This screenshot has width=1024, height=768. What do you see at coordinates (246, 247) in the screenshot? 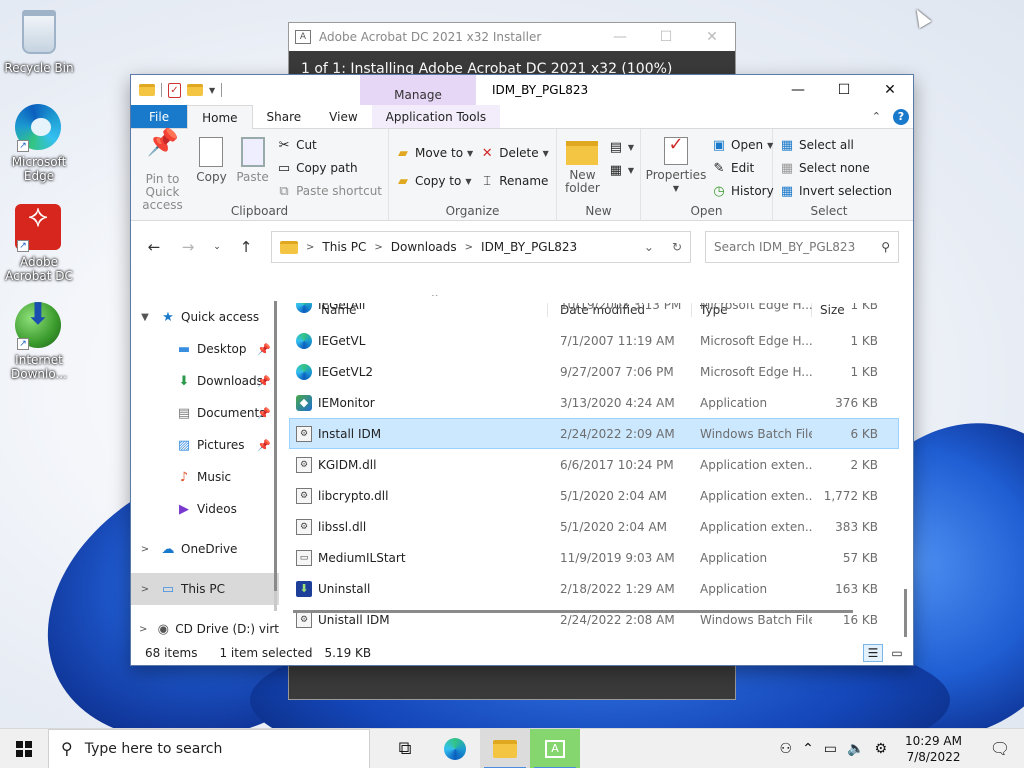
I see `up-button: ↑` at bounding box center [246, 247].